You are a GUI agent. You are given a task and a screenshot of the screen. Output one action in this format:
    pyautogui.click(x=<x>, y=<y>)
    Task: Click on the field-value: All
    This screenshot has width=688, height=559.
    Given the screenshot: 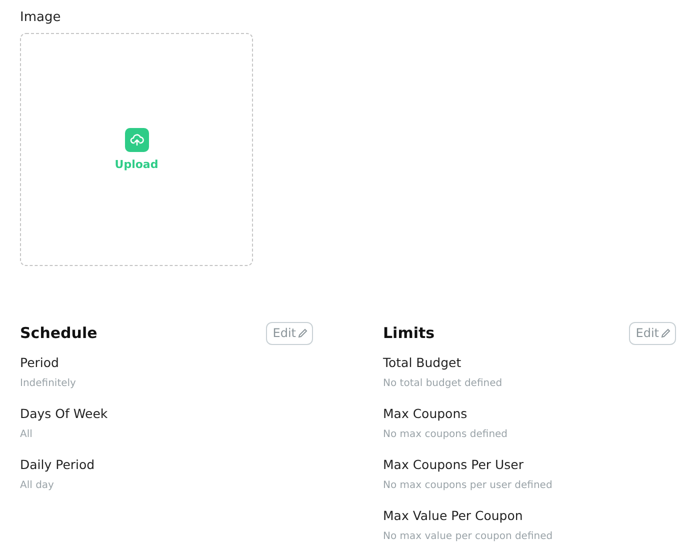 What is the action you would take?
    pyautogui.click(x=26, y=435)
    